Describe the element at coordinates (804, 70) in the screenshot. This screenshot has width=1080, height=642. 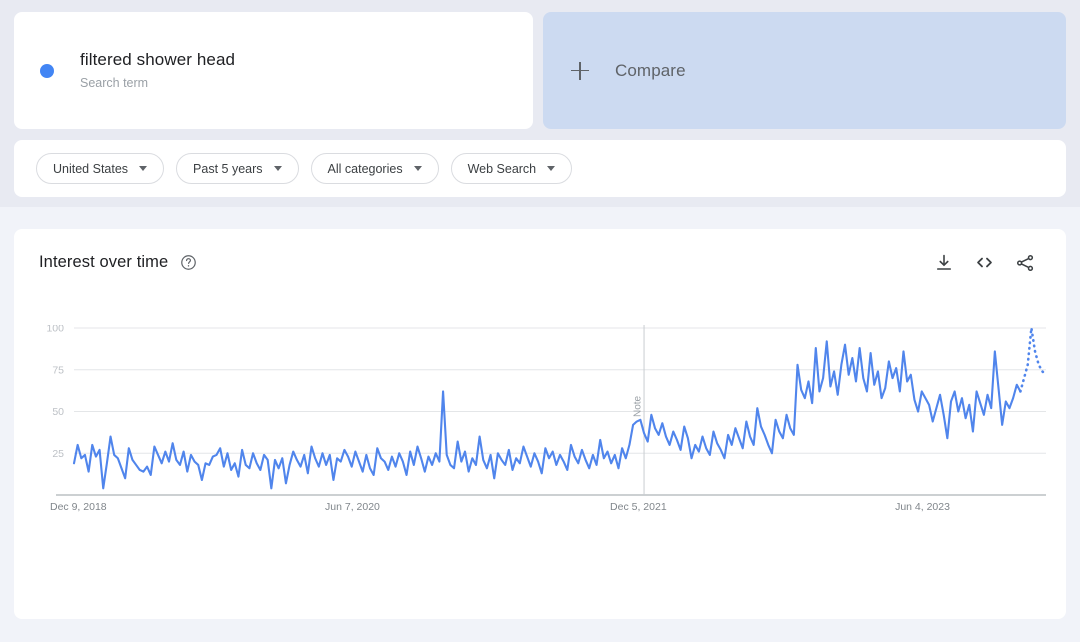
I see `compare-card: Compare` at that location.